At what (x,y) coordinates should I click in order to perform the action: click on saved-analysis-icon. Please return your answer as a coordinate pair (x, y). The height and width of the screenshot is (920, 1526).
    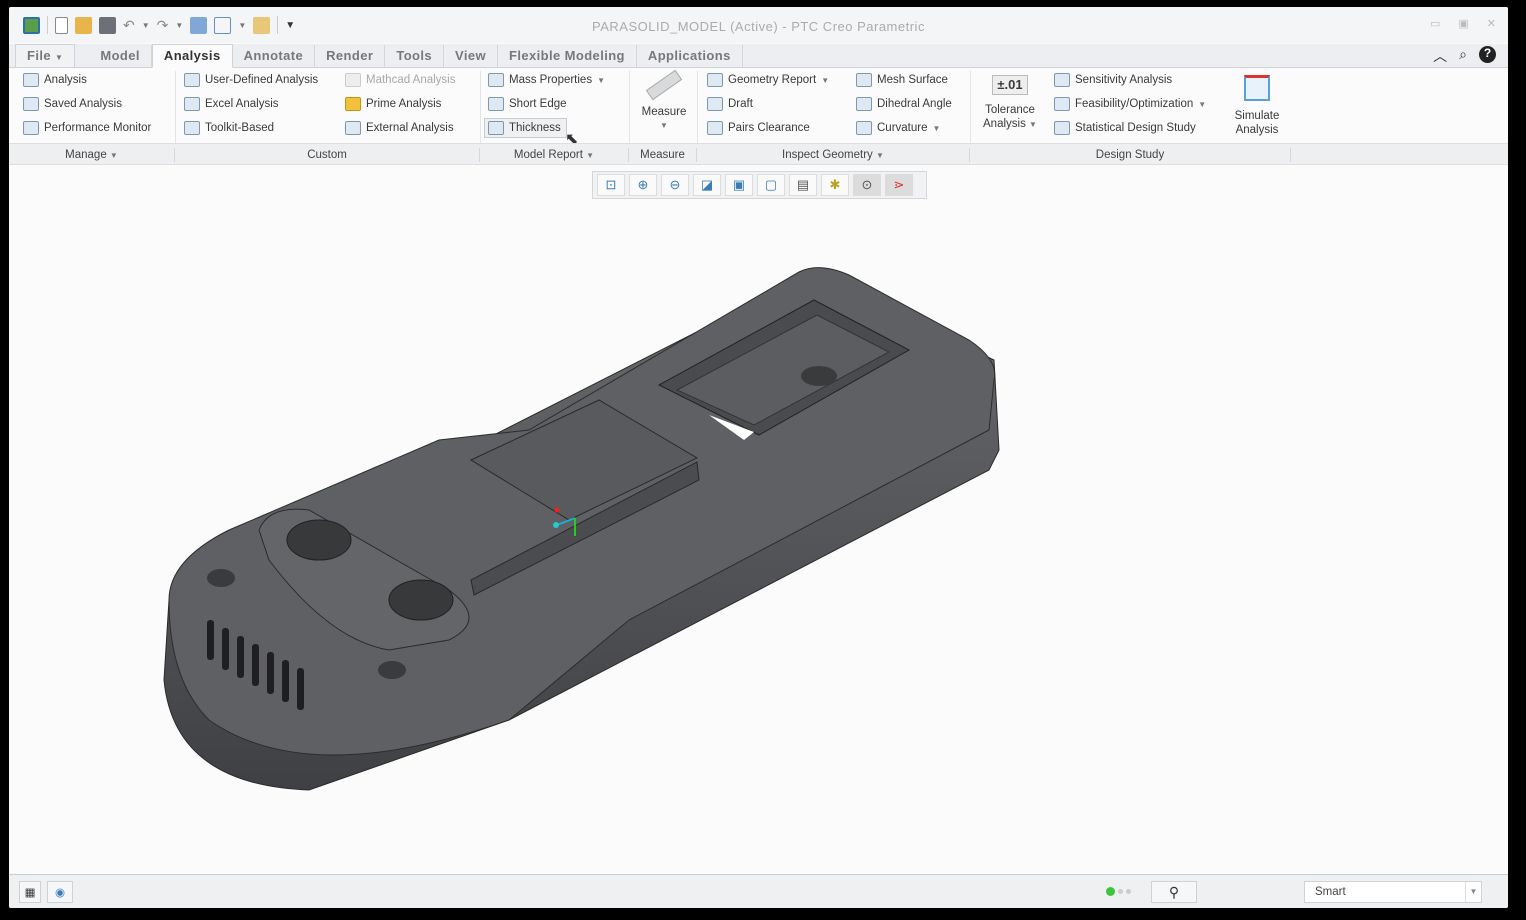
    Looking at the image, I should click on (31, 104).